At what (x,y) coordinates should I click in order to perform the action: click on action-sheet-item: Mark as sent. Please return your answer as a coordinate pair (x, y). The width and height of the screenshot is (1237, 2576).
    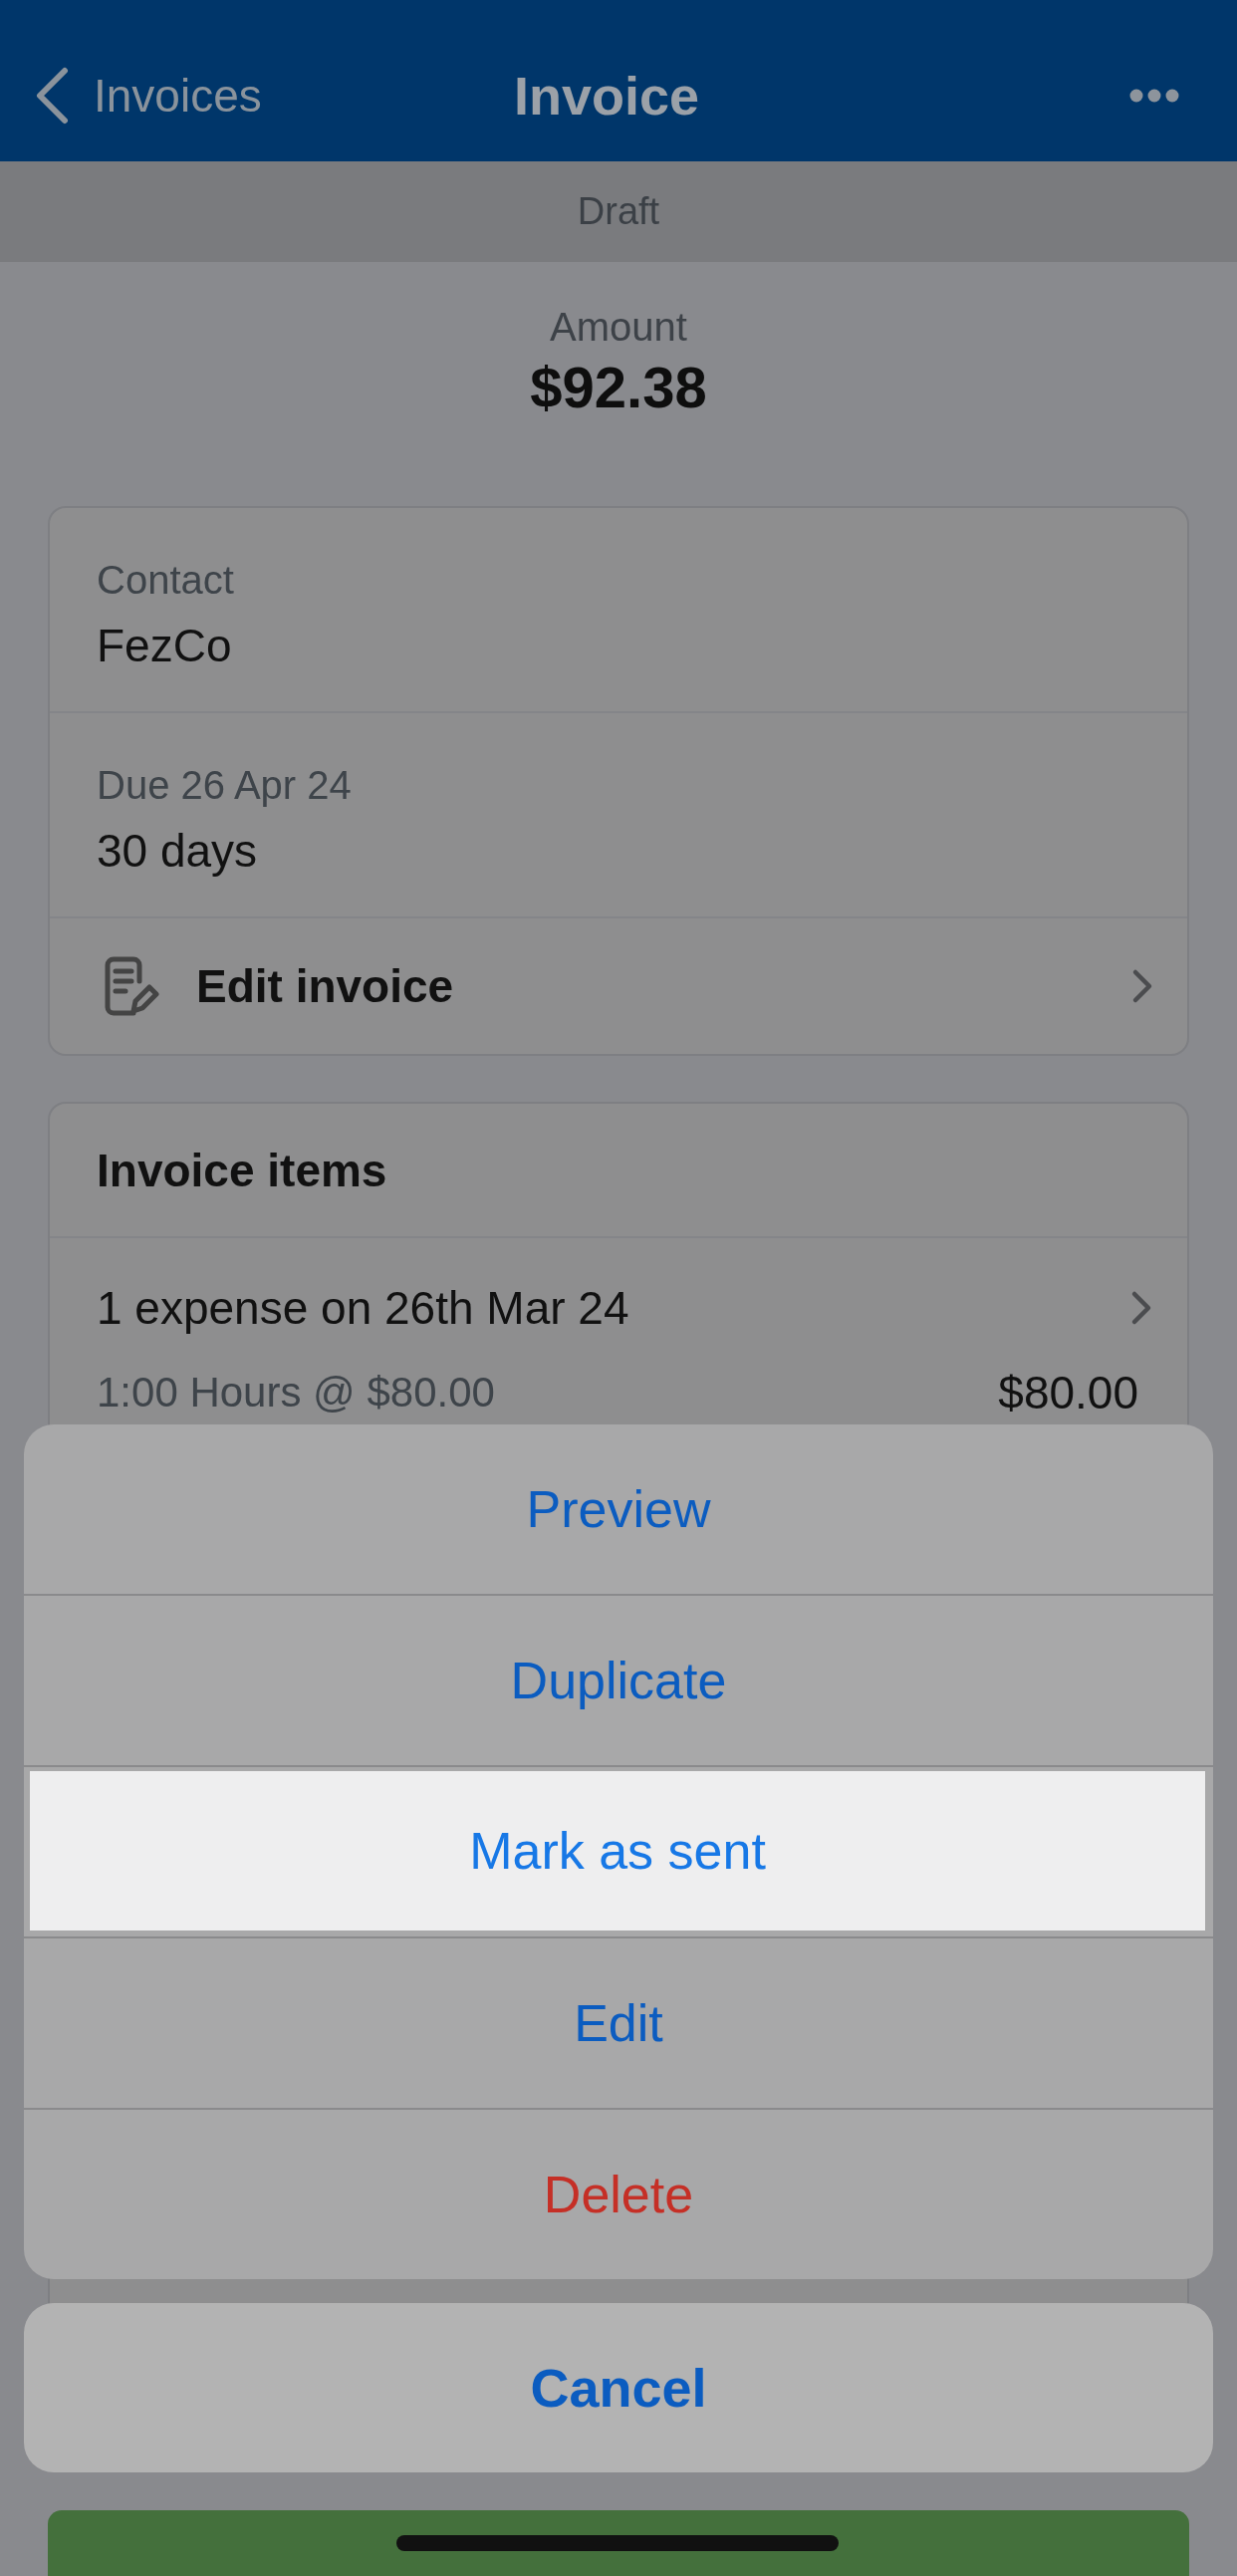
    Looking at the image, I should click on (617, 1851).